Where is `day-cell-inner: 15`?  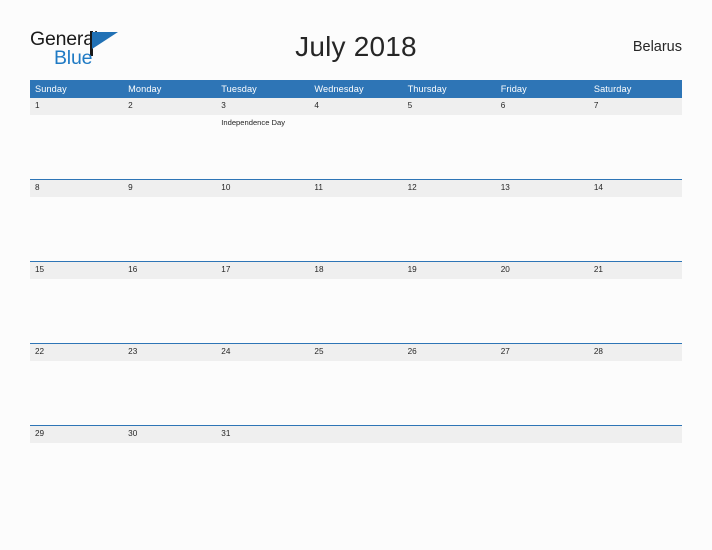
day-cell-inner: 15 is located at coordinates (77, 302).